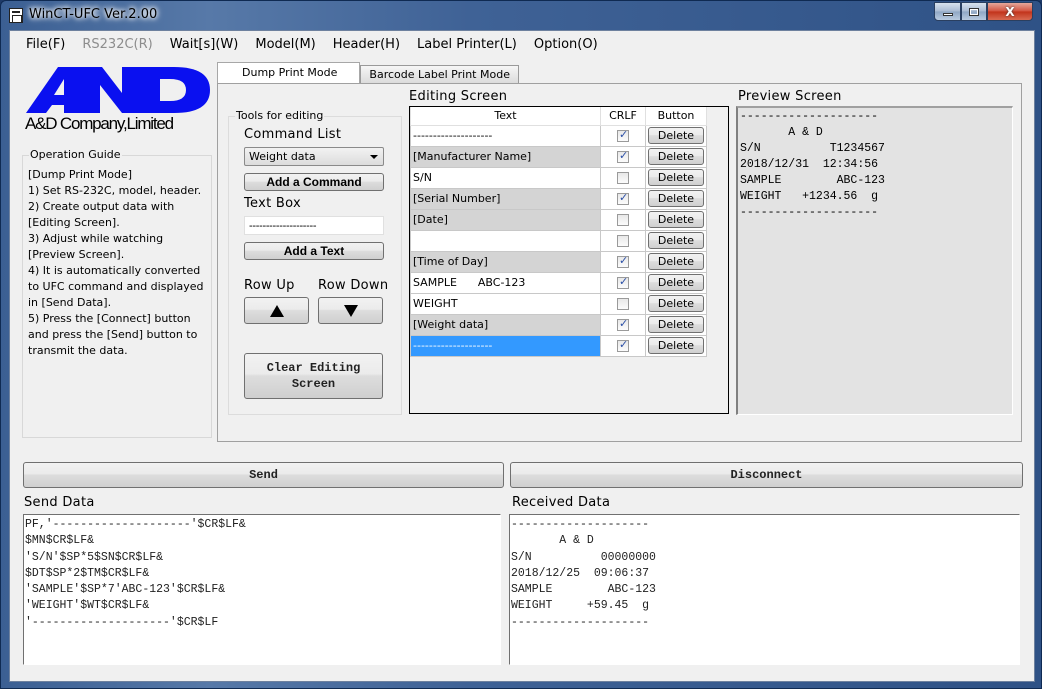 The width and height of the screenshot is (1042, 689). What do you see at coordinates (285, 44) in the screenshot?
I see `menu-model: Model(M)` at bounding box center [285, 44].